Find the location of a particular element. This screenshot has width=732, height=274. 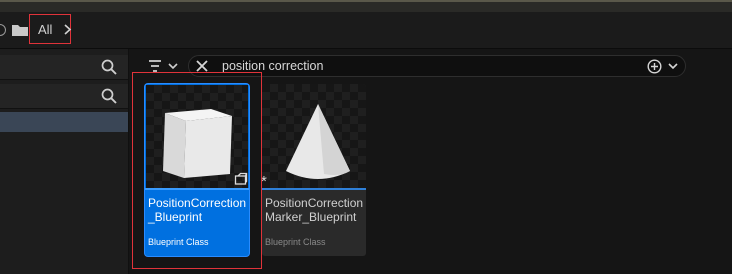

asset-name: PositionCorrection_Blueprint is located at coordinates (197, 210).